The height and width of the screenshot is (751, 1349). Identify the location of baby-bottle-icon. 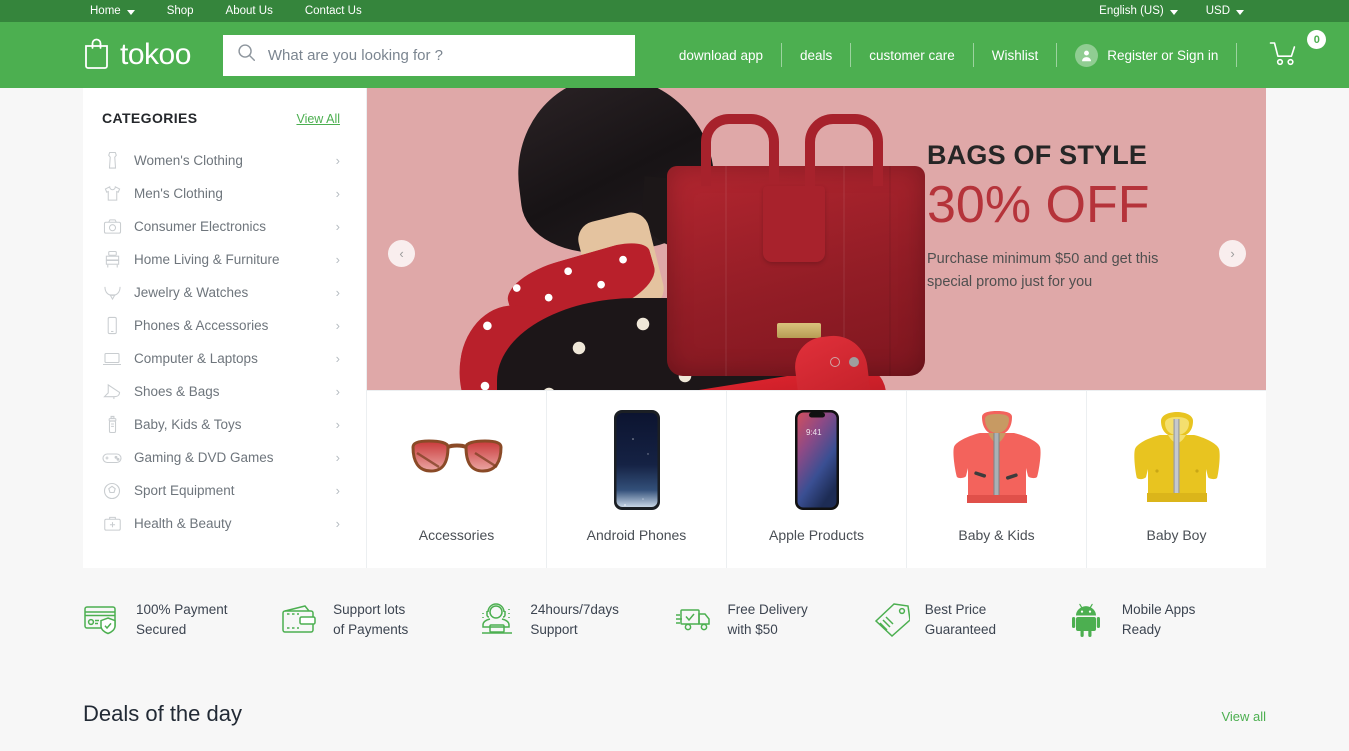
(112, 425).